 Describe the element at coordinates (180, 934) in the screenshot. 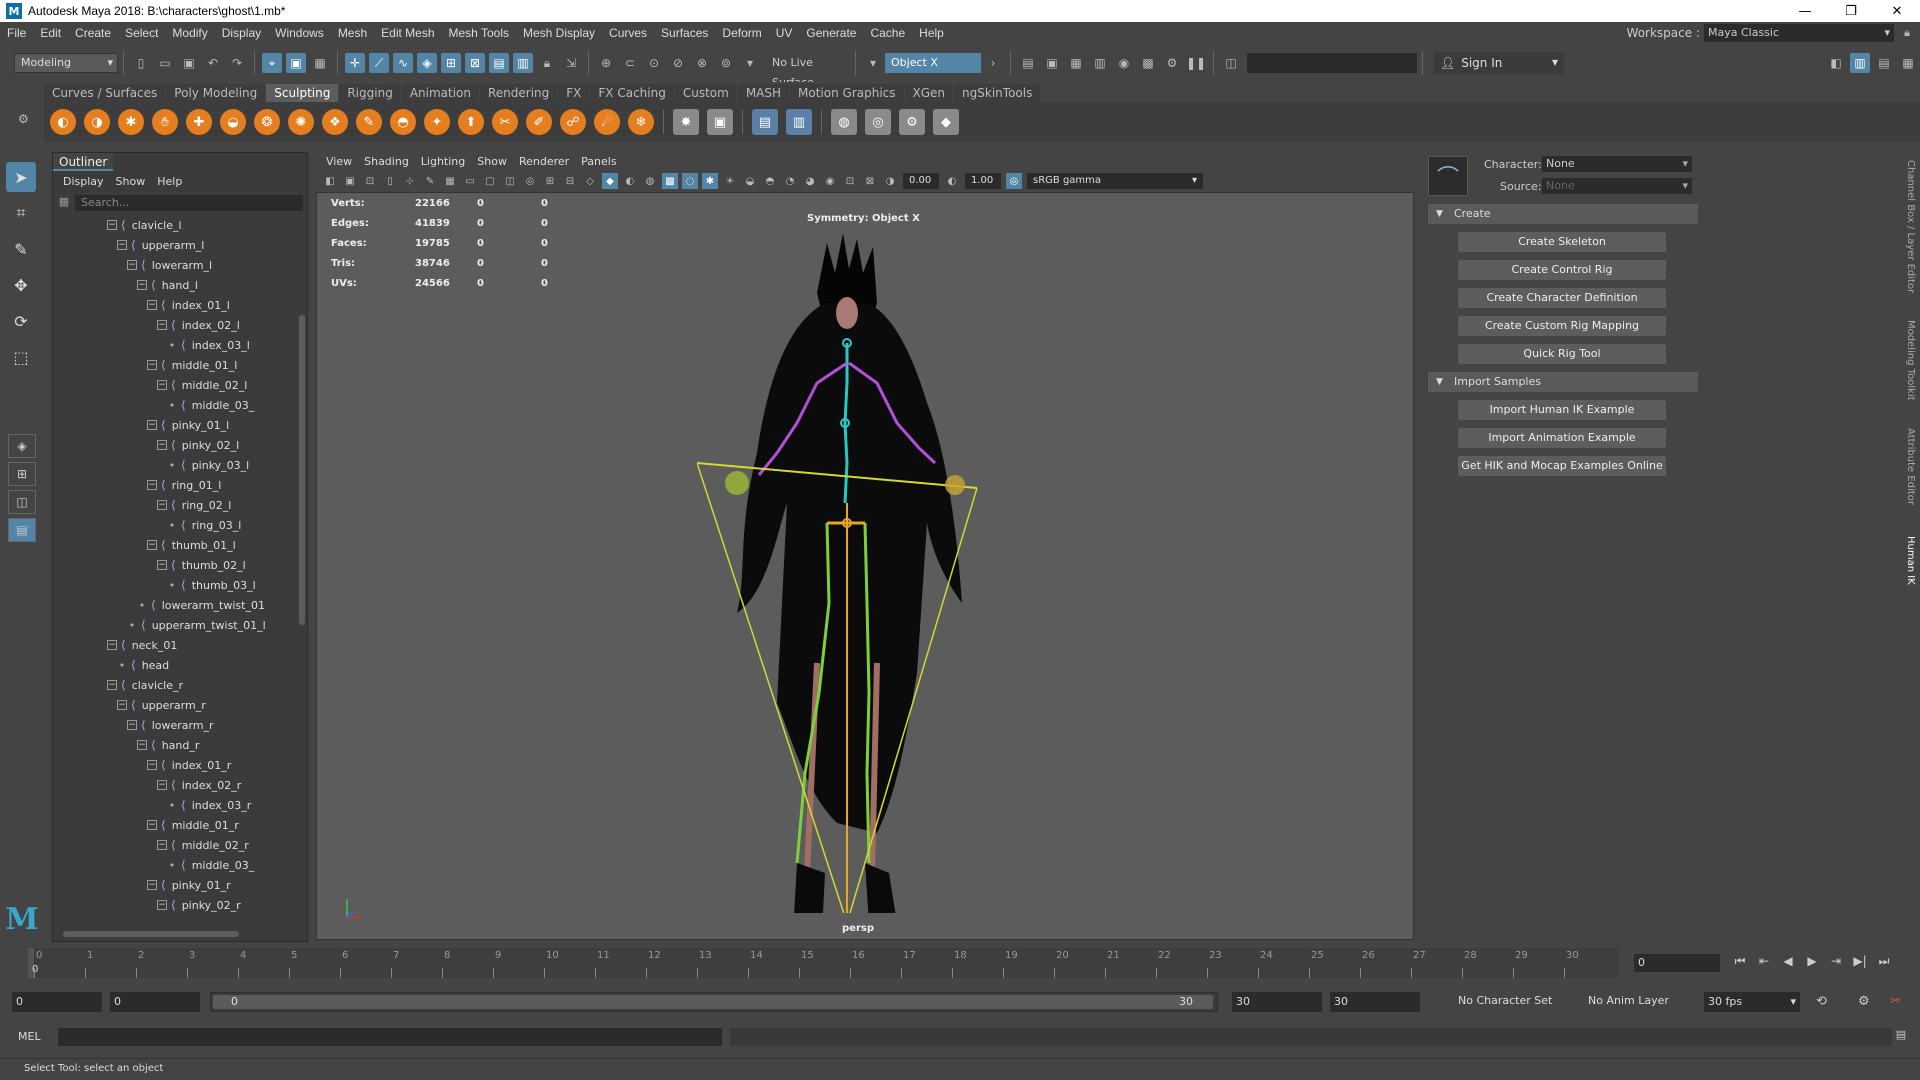

I see `outliner-horizontal-scrollbar` at that location.